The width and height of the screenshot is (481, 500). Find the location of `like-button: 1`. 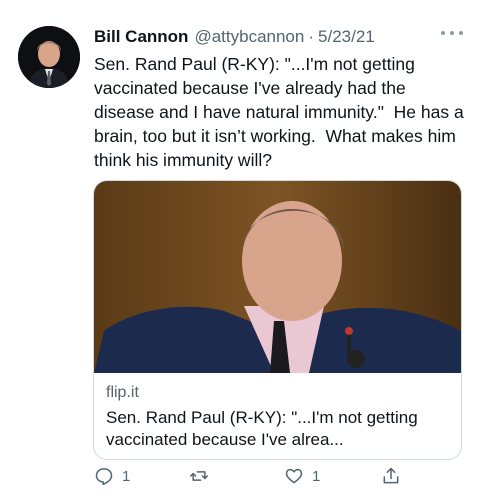

like-button: 1 is located at coordinates (302, 476).